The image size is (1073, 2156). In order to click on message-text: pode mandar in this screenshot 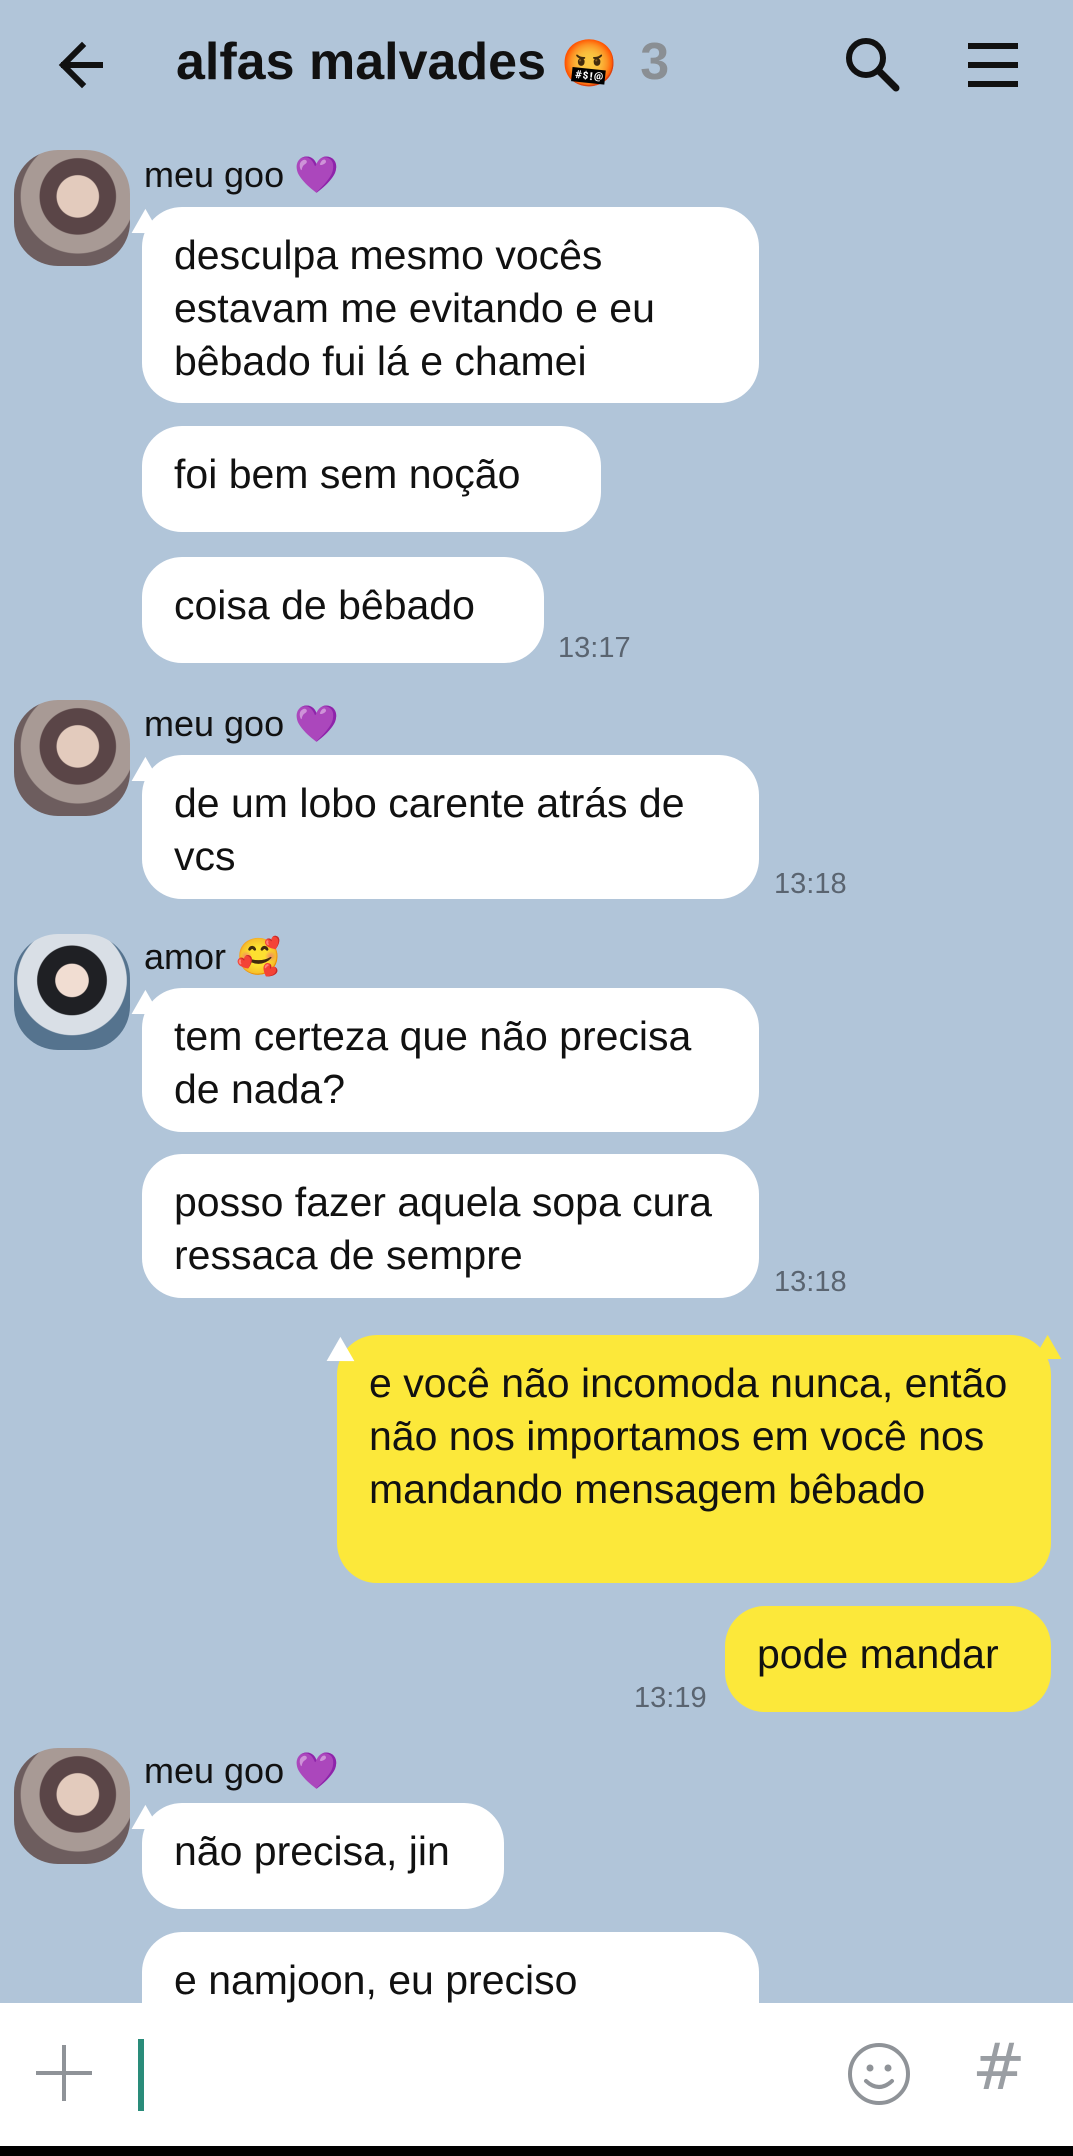, I will do `click(878, 1654)`.